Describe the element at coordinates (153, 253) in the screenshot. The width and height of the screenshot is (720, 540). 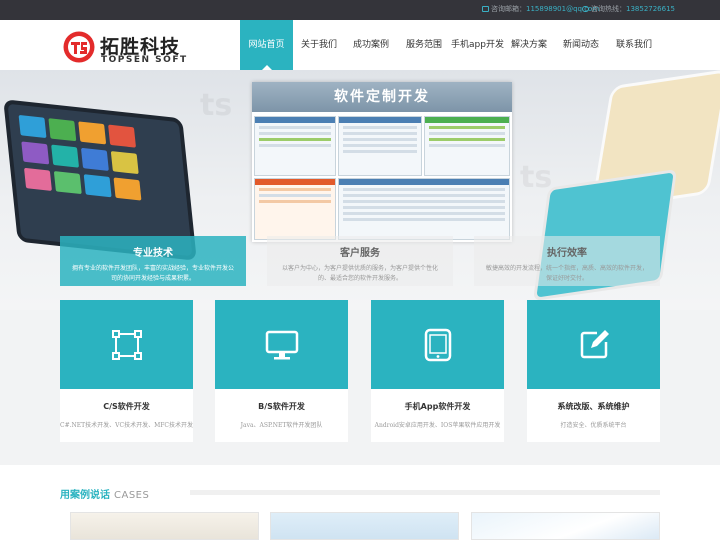
I see `feature-title: 专业技术` at that location.